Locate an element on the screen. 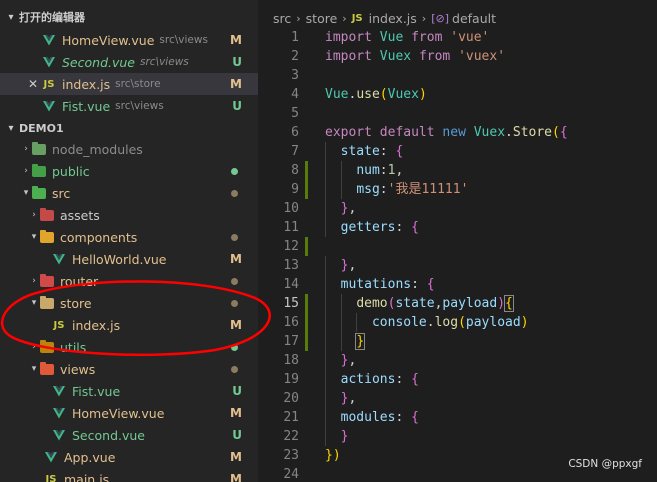 This screenshot has height=482, width=657. tree-file-store-index: JS index.js M is located at coordinates (129, 325).